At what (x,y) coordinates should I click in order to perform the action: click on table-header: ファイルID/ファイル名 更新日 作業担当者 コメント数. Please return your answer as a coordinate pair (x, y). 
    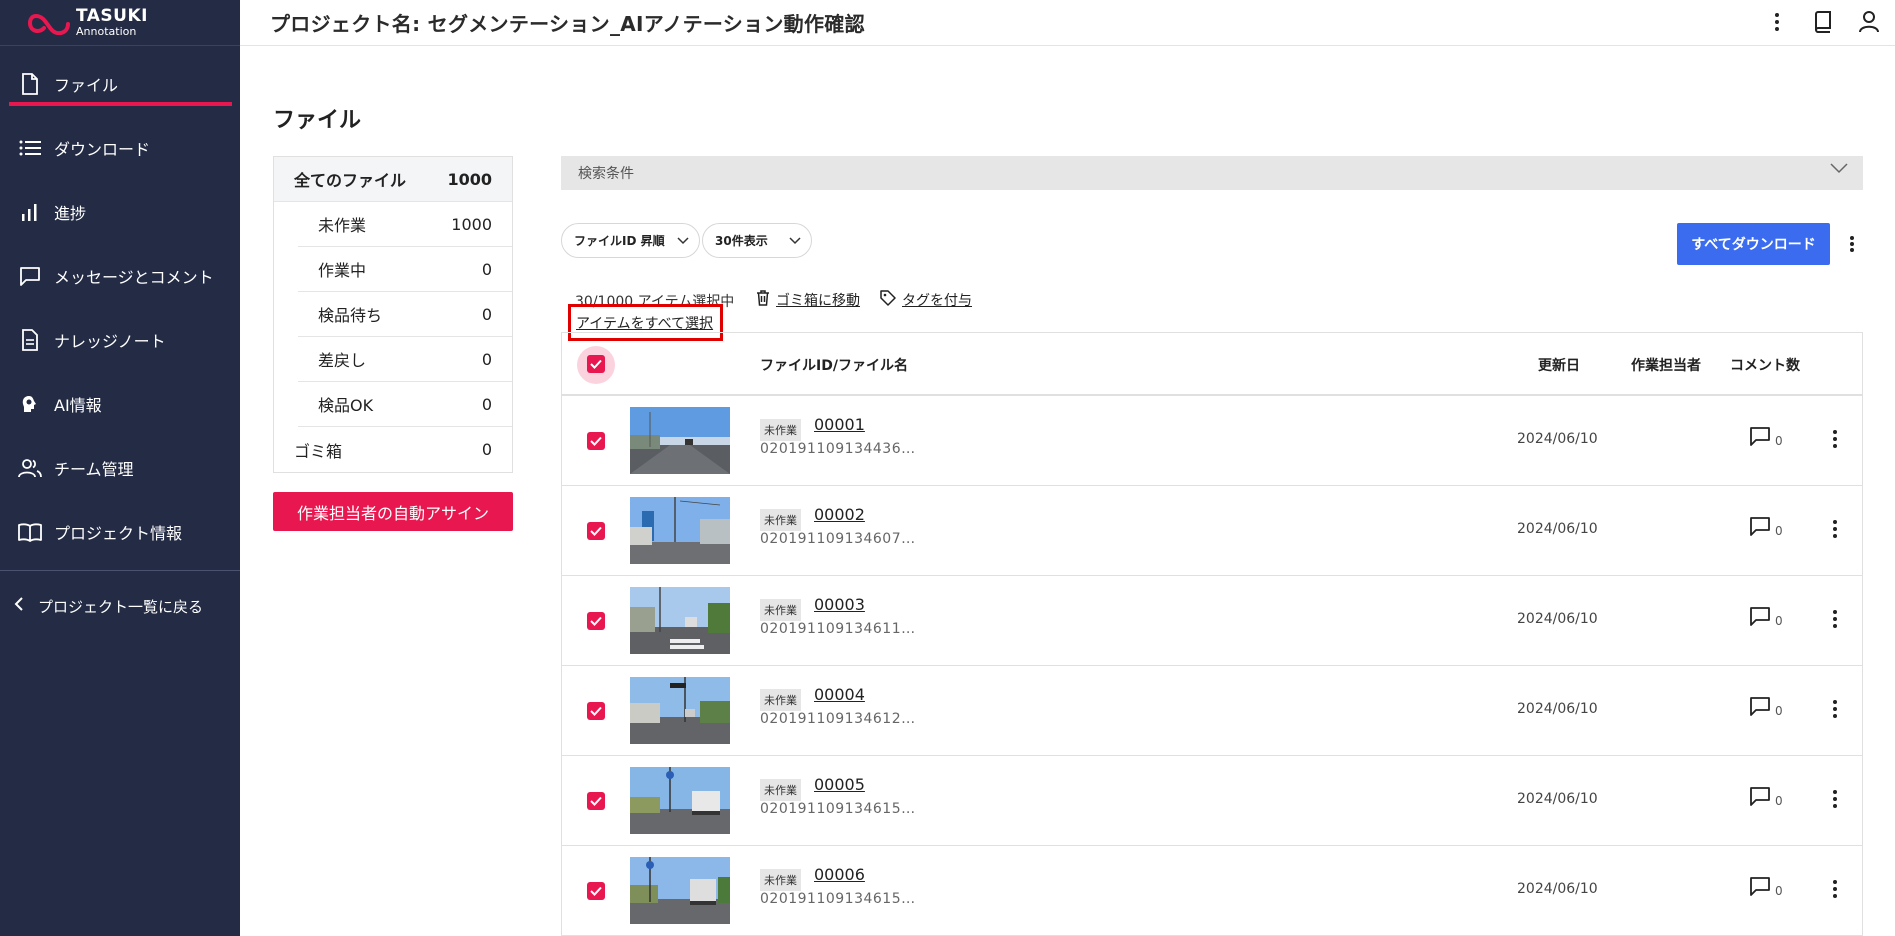
    Looking at the image, I should click on (1212, 364).